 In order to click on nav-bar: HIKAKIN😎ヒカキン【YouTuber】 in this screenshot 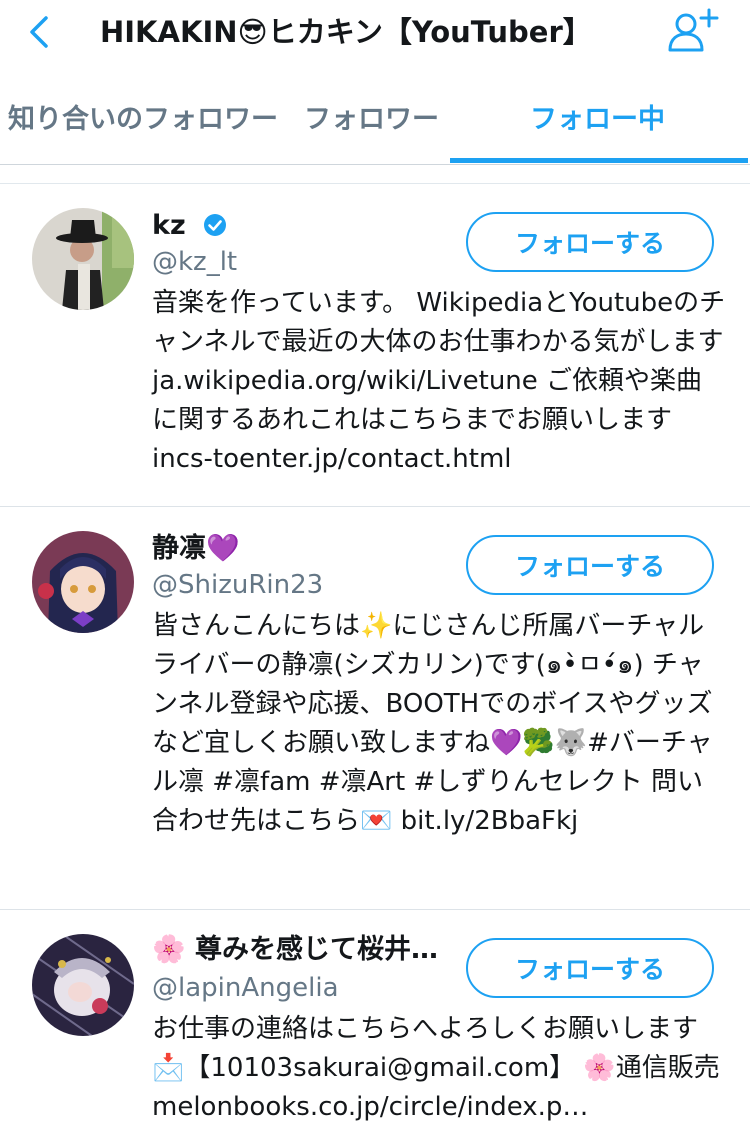, I will do `click(375, 34)`.